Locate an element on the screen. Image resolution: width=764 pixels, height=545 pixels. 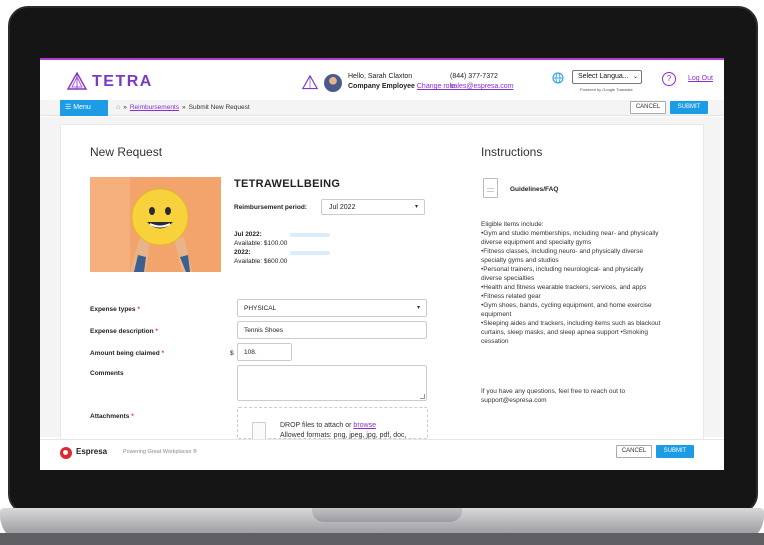
expense-type-label: Expense types * is located at coordinates (115, 309).